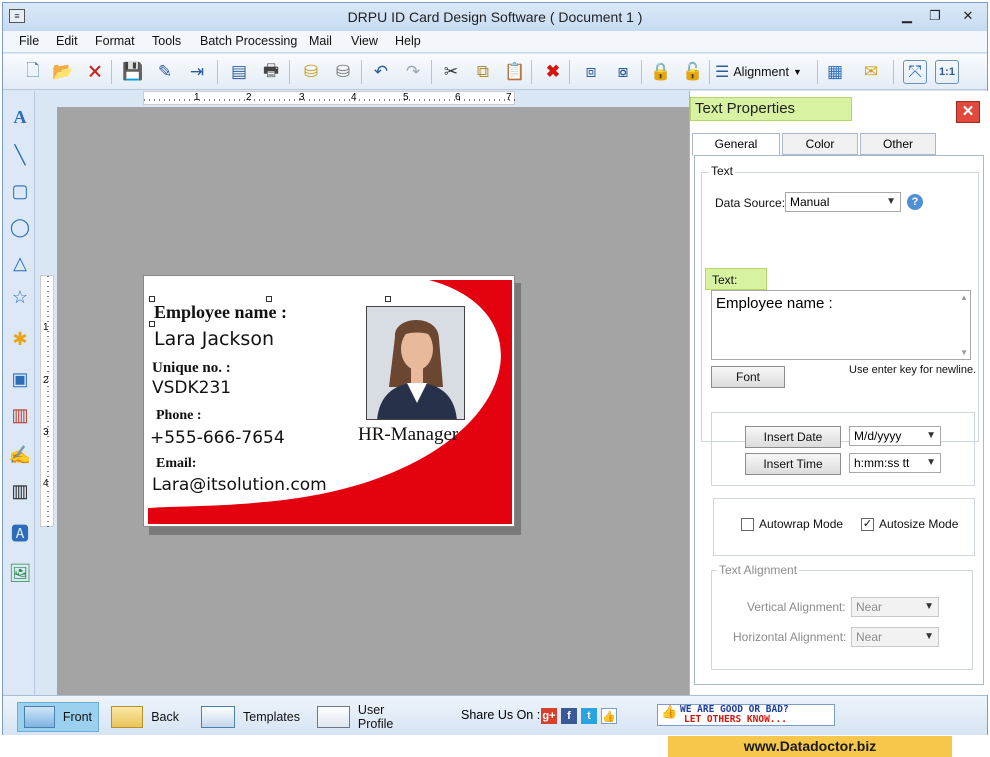 This screenshot has width=990, height=757. Describe the element at coordinates (793, 437) in the screenshot. I see `insert-date-button: Insert Date` at that location.